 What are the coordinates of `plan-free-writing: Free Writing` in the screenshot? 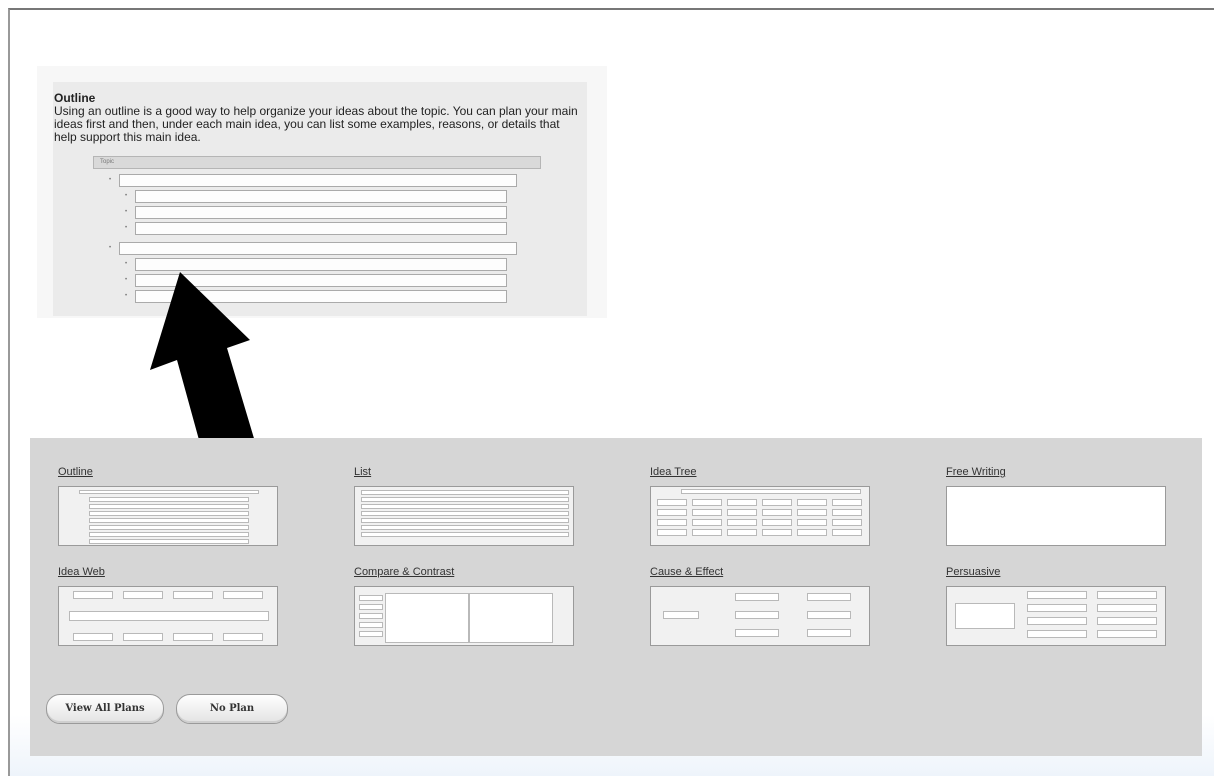 It's located at (1057, 506).